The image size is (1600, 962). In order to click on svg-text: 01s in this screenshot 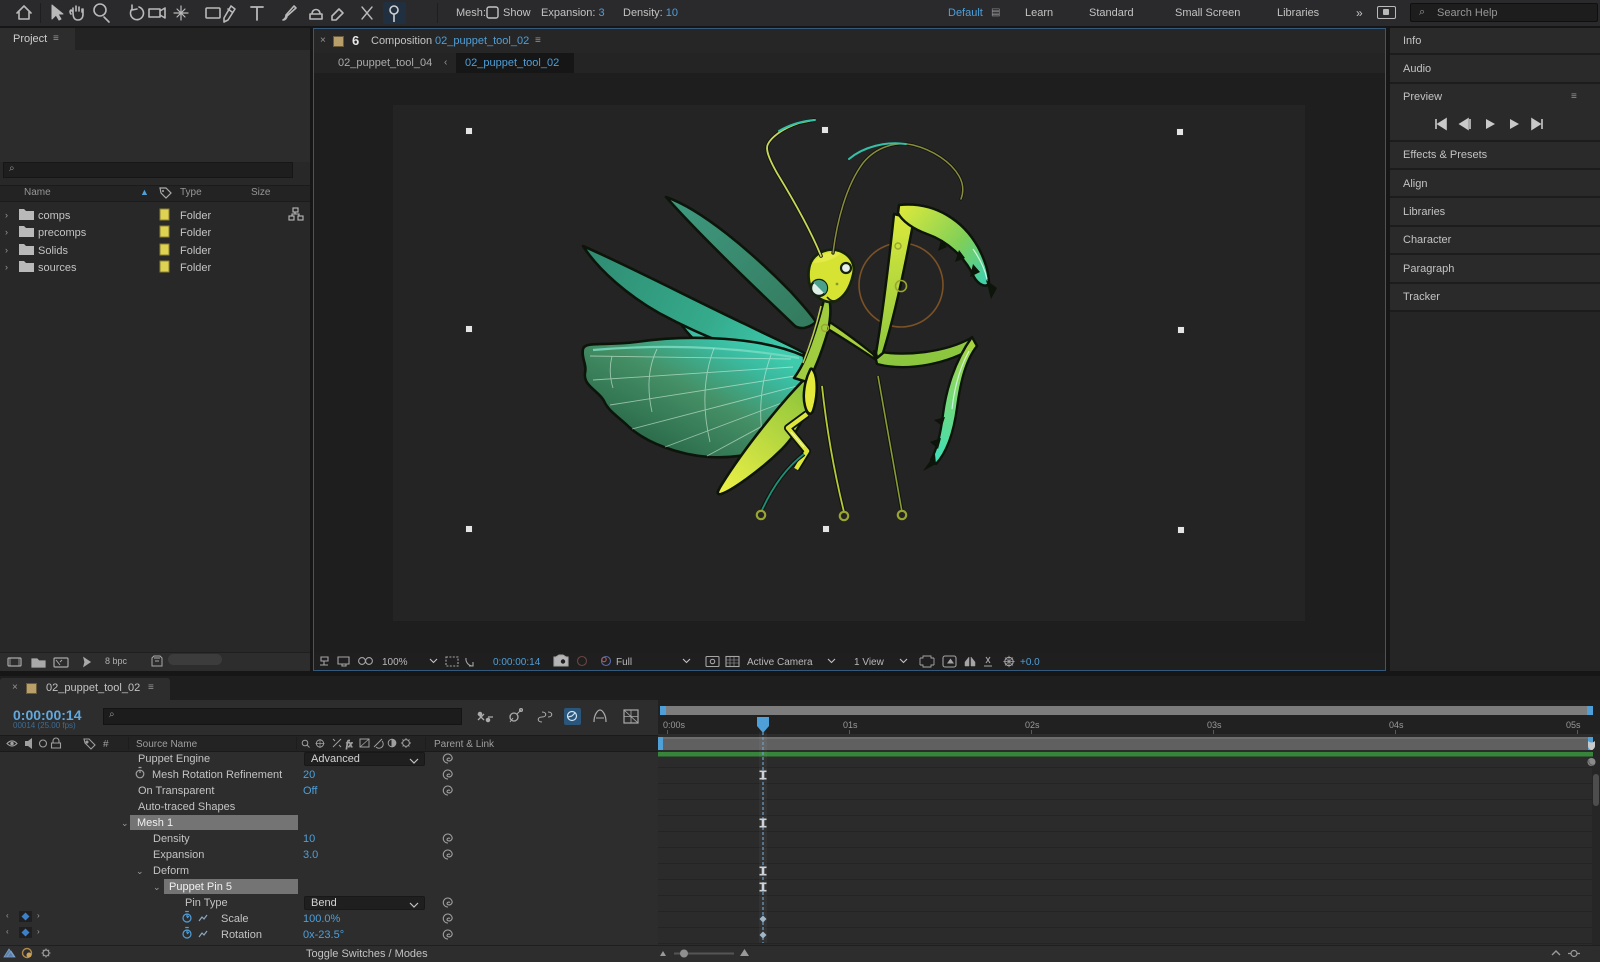, I will do `click(850, 725)`.